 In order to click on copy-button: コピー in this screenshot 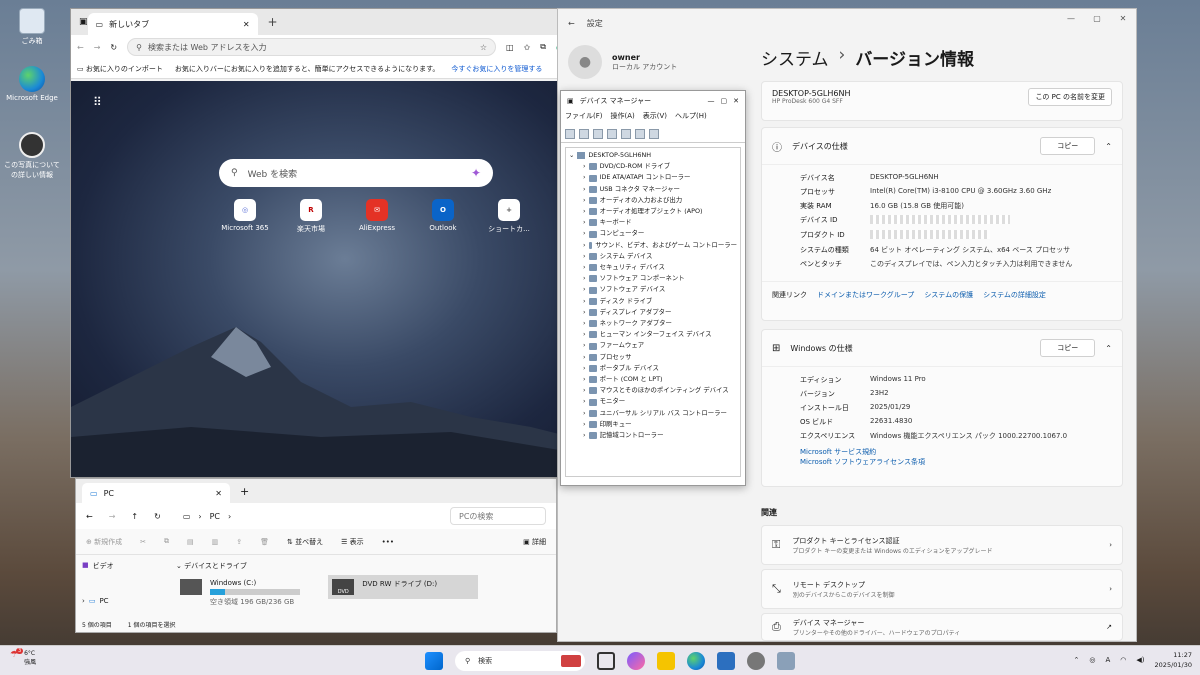, I will do `click(1068, 348)`.